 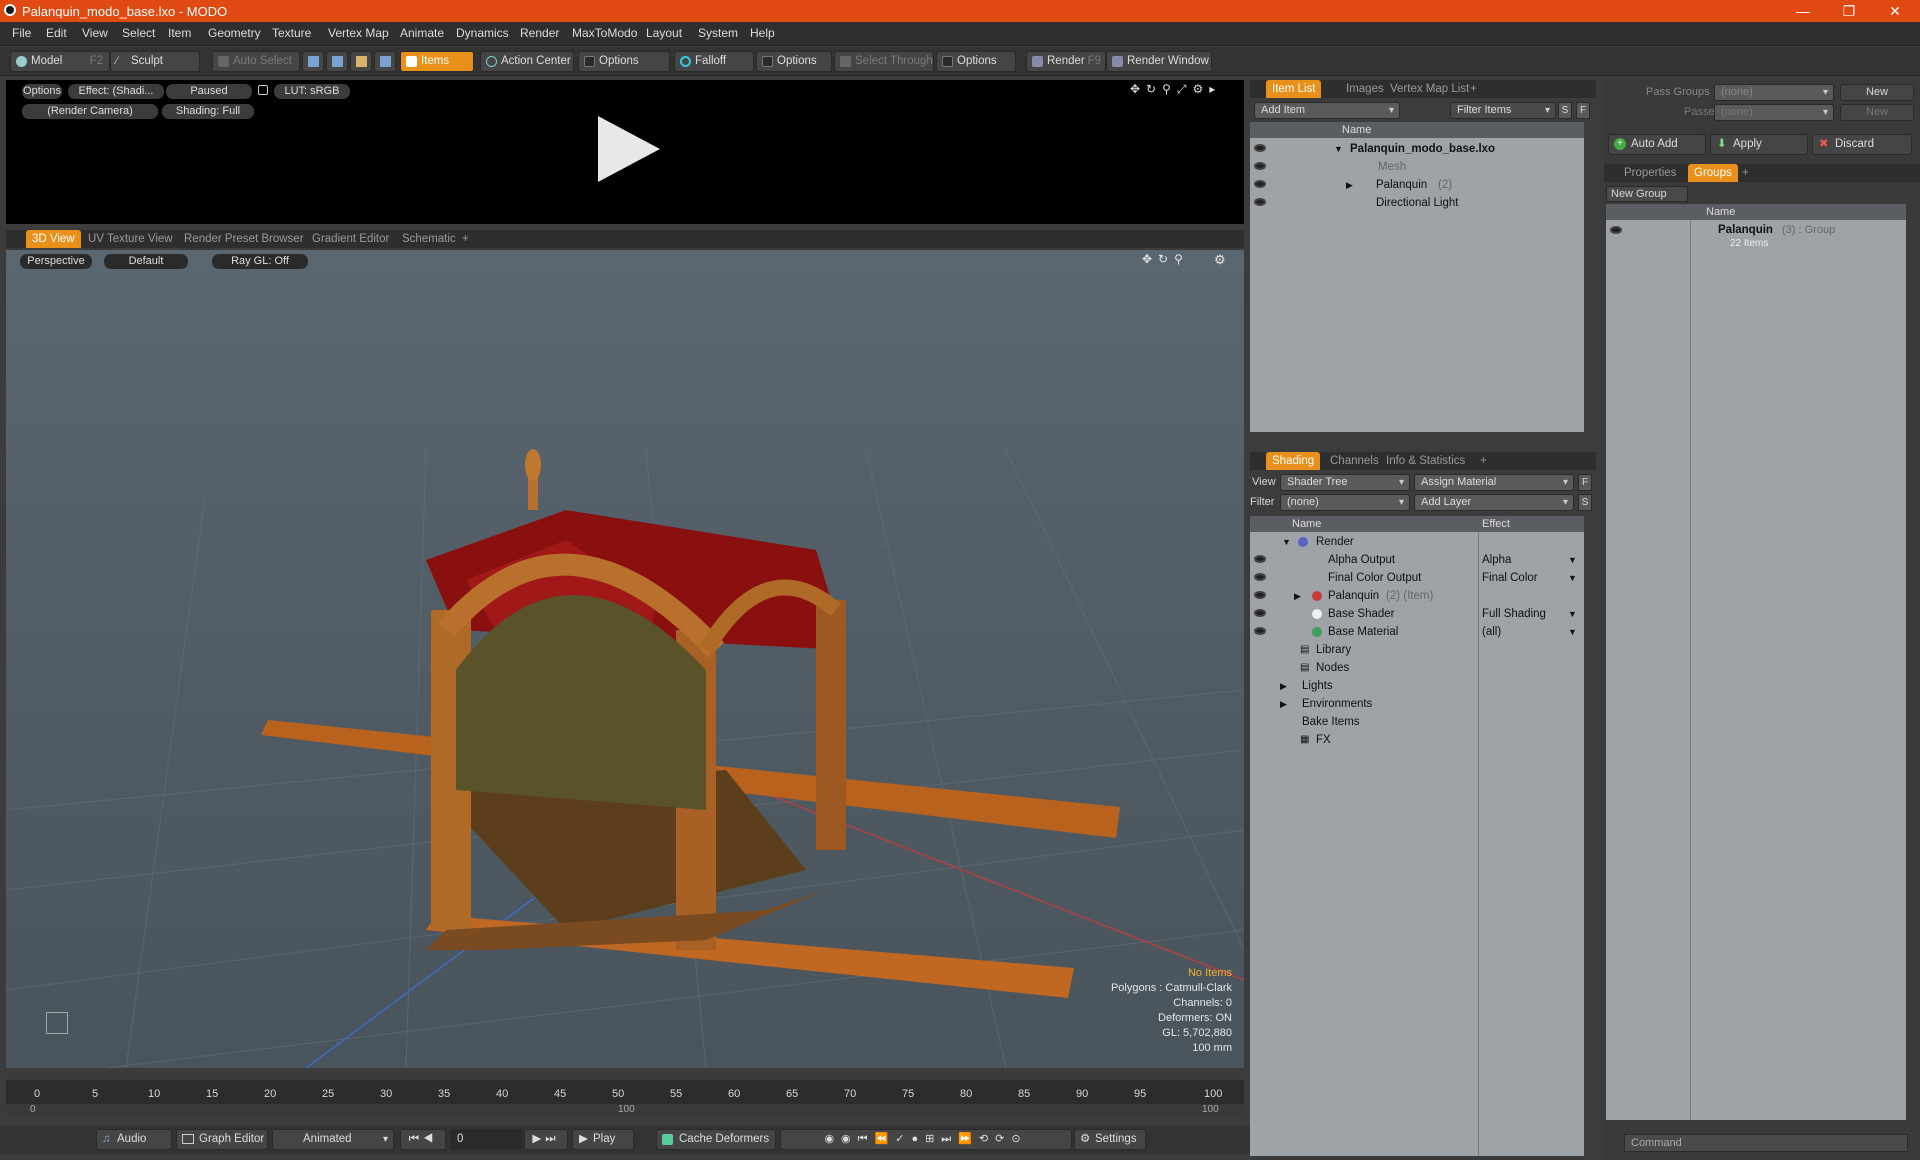 What do you see at coordinates (486, 1139) in the screenshot?
I see `frame-input: 0` at bounding box center [486, 1139].